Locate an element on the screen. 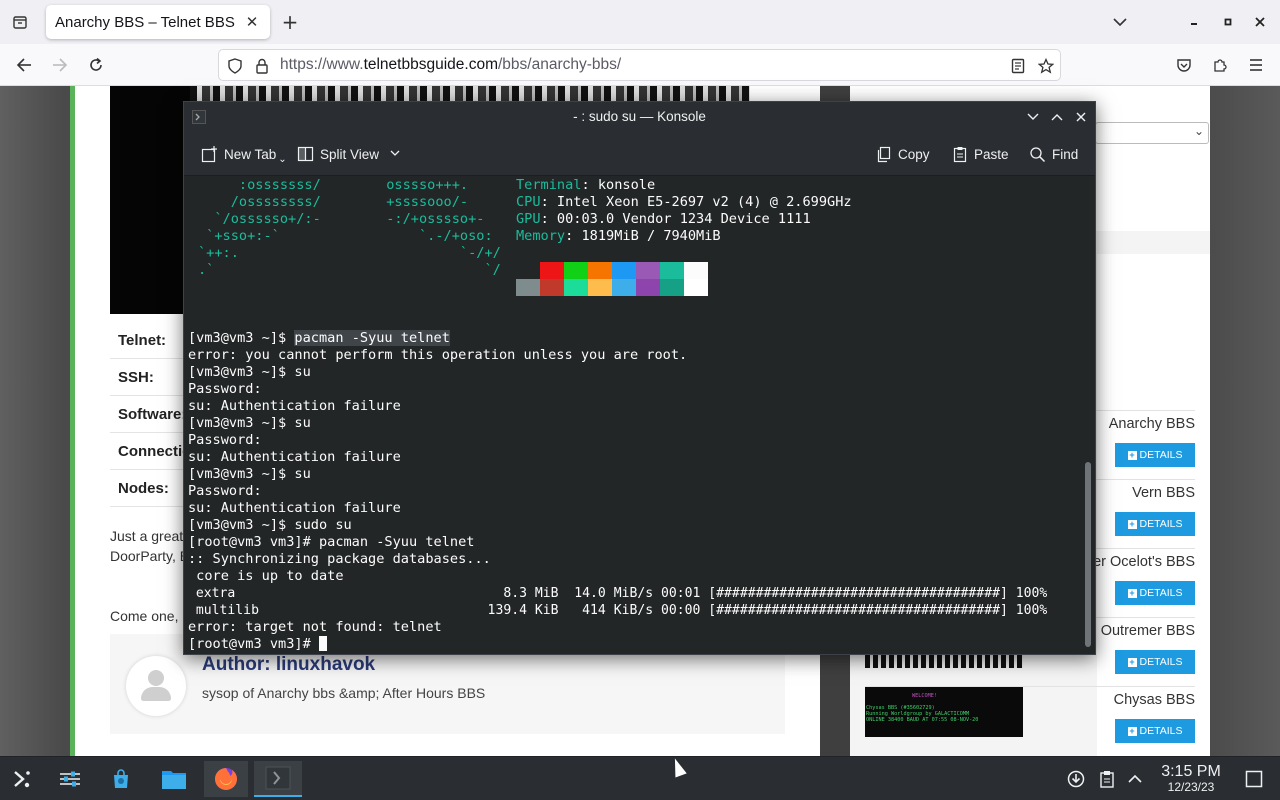 The width and height of the screenshot is (1280, 800). digital-clock: 3:15 PM 12/23/23 is located at coordinates (1191, 778).